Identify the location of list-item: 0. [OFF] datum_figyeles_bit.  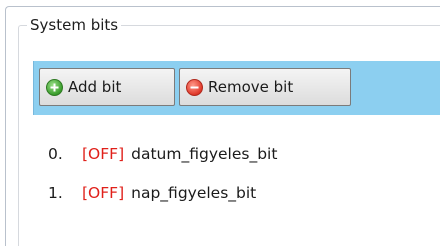
(238, 153).